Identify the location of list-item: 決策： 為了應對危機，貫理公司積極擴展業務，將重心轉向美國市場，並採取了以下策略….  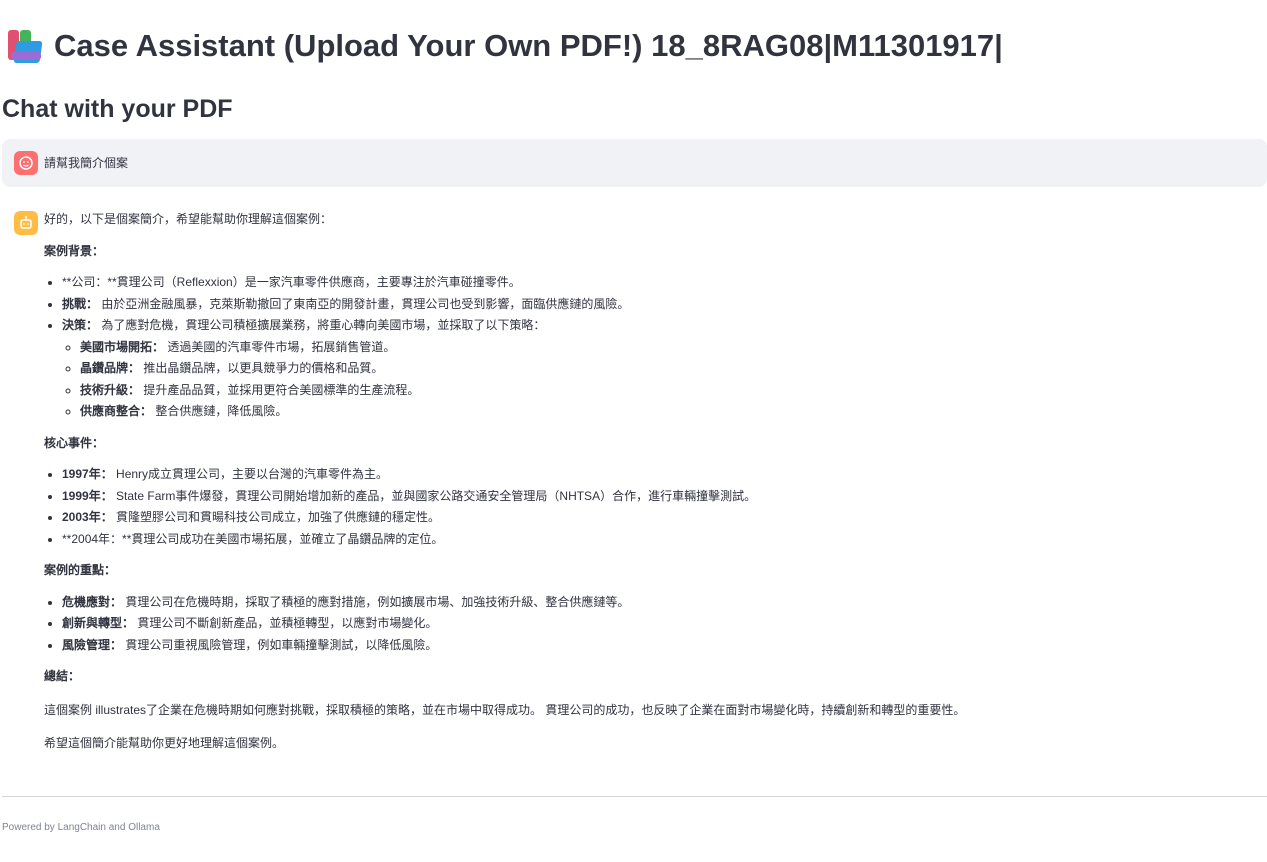
(658, 369).